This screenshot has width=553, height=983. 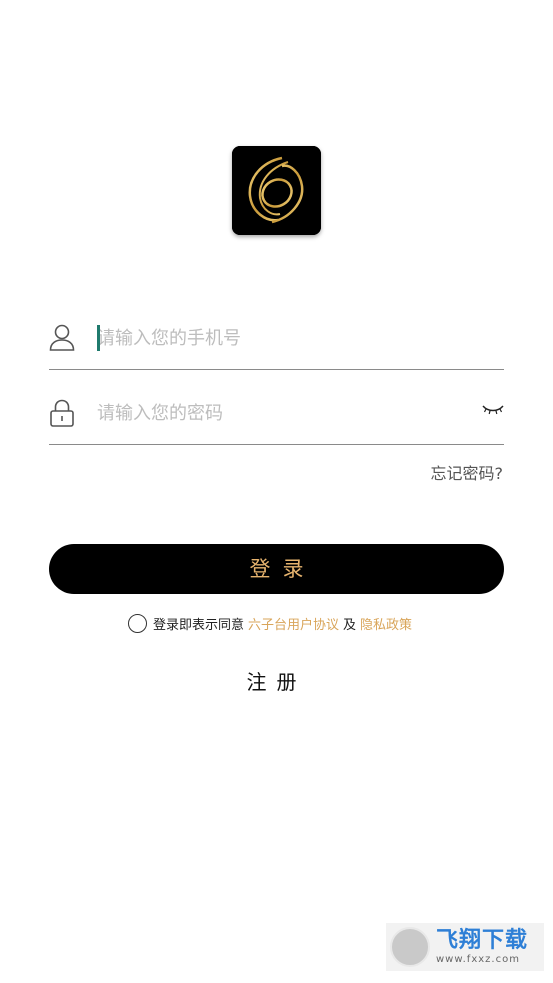 I want to click on user-icon, so click(x=62, y=338).